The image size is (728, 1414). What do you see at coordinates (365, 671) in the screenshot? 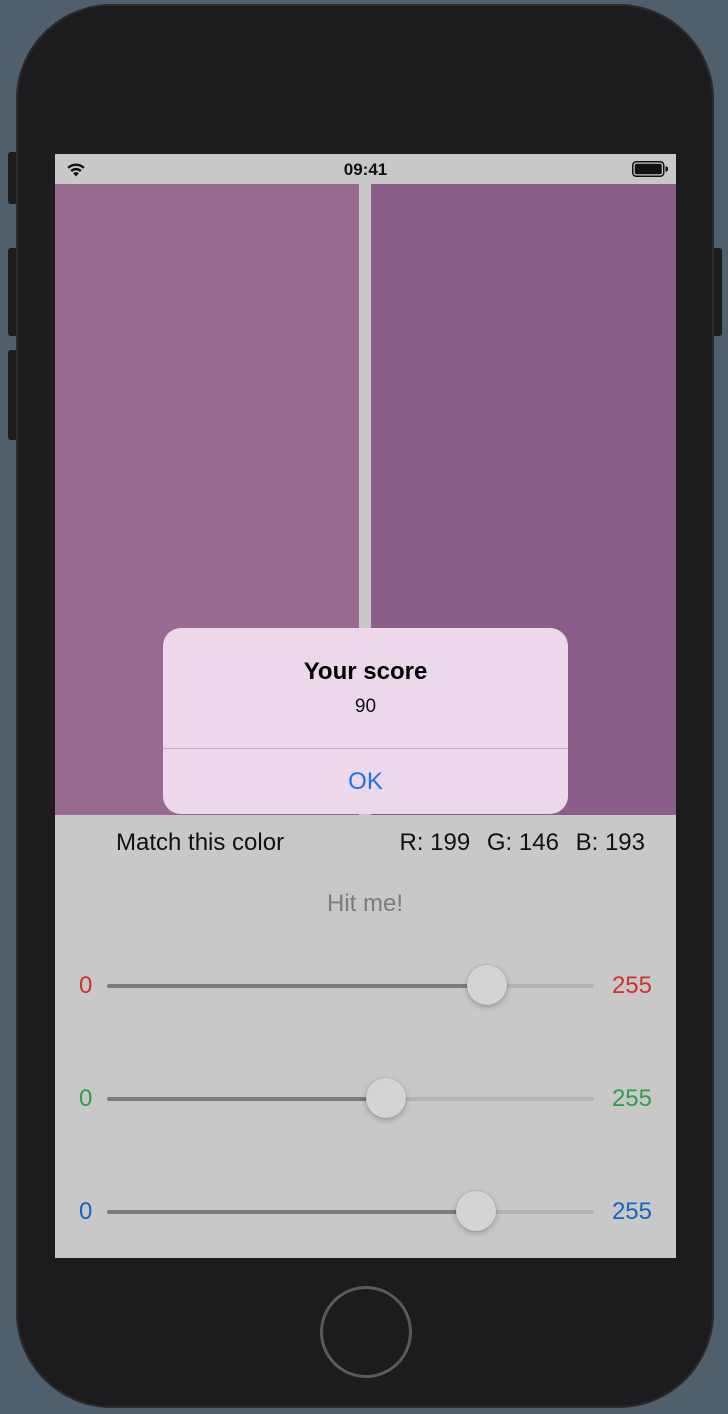
I see `alert-title: Your score` at bounding box center [365, 671].